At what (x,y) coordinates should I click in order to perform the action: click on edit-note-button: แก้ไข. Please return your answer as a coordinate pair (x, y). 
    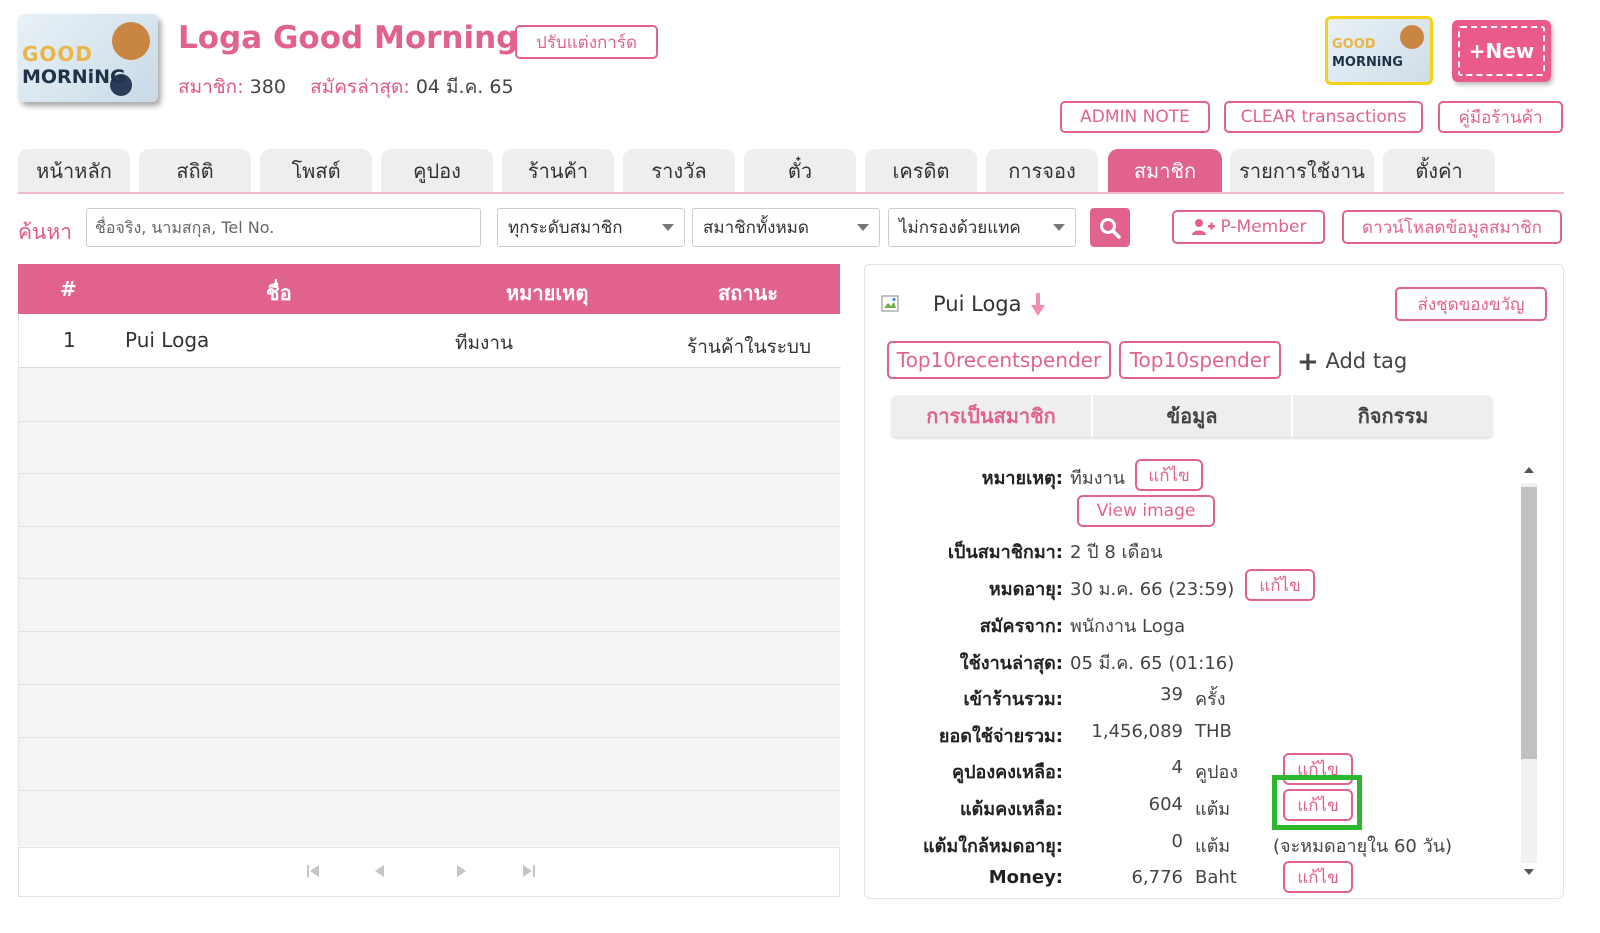
    Looking at the image, I should click on (1169, 475).